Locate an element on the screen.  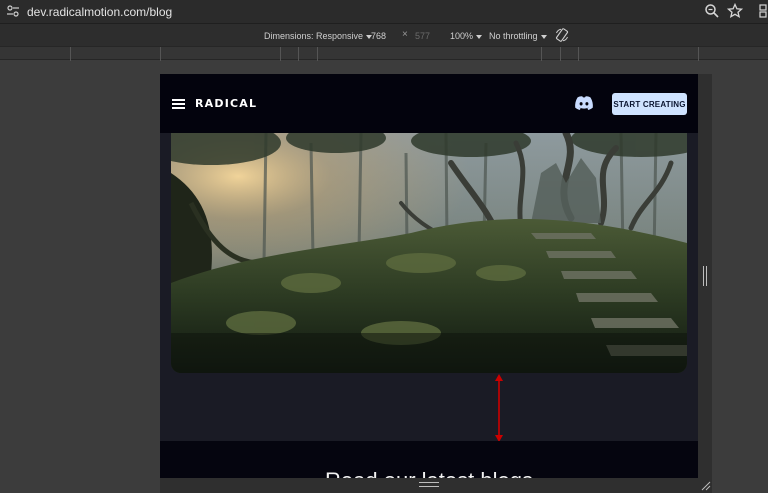
url-field: dev.radicalmotion.com/blog is located at coordinates (99, 12).